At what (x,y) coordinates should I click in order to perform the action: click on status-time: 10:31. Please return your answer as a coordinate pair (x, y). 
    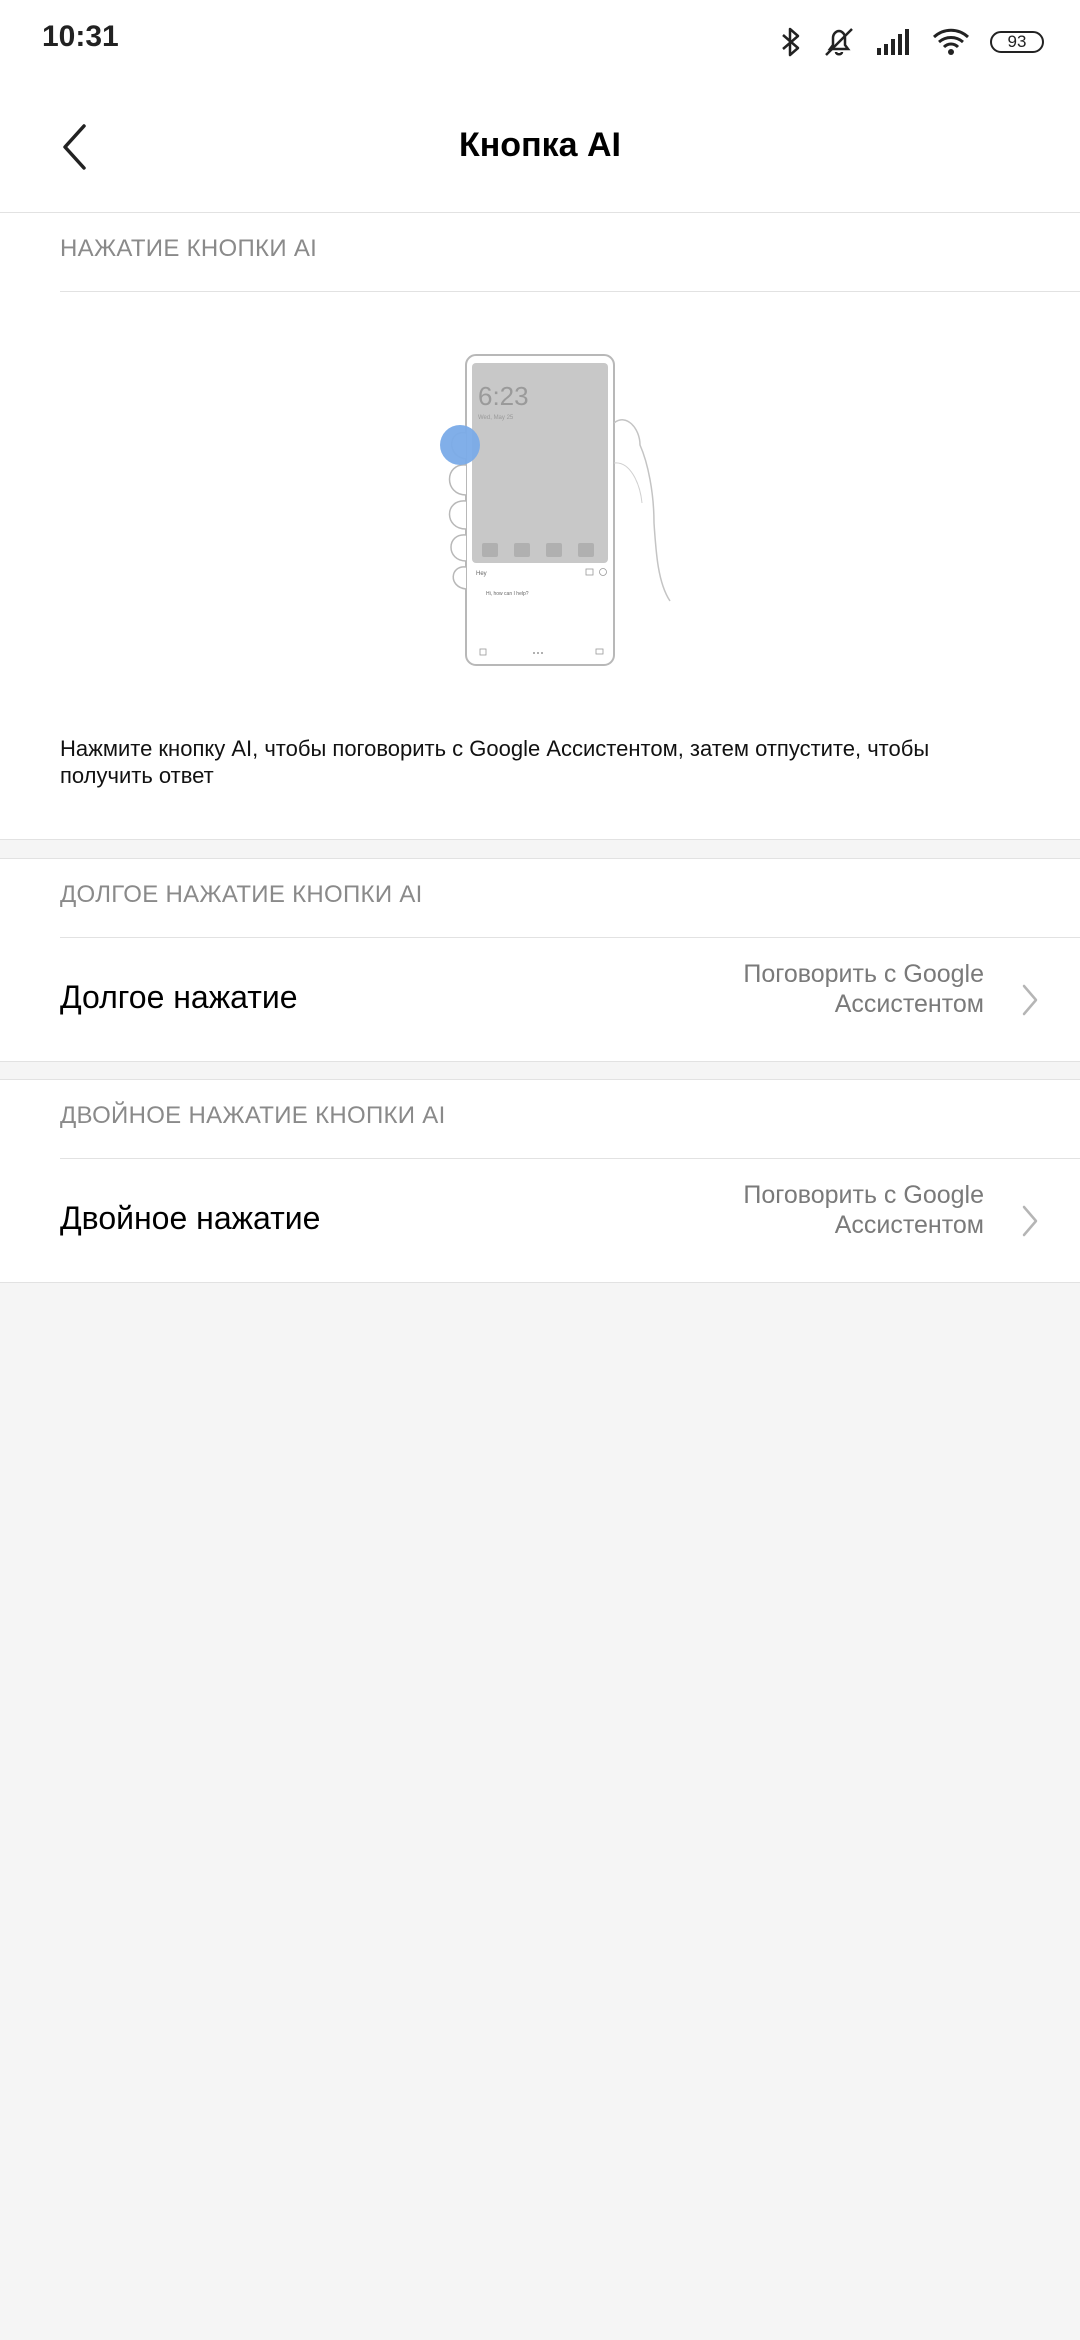
    Looking at the image, I should click on (80, 36).